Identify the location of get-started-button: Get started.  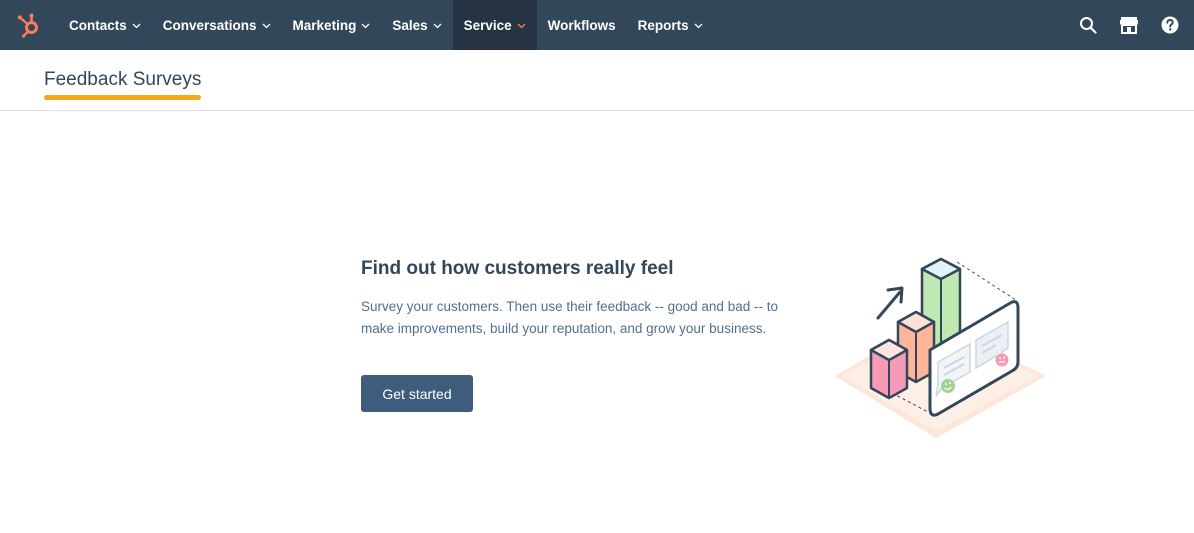
(417, 393).